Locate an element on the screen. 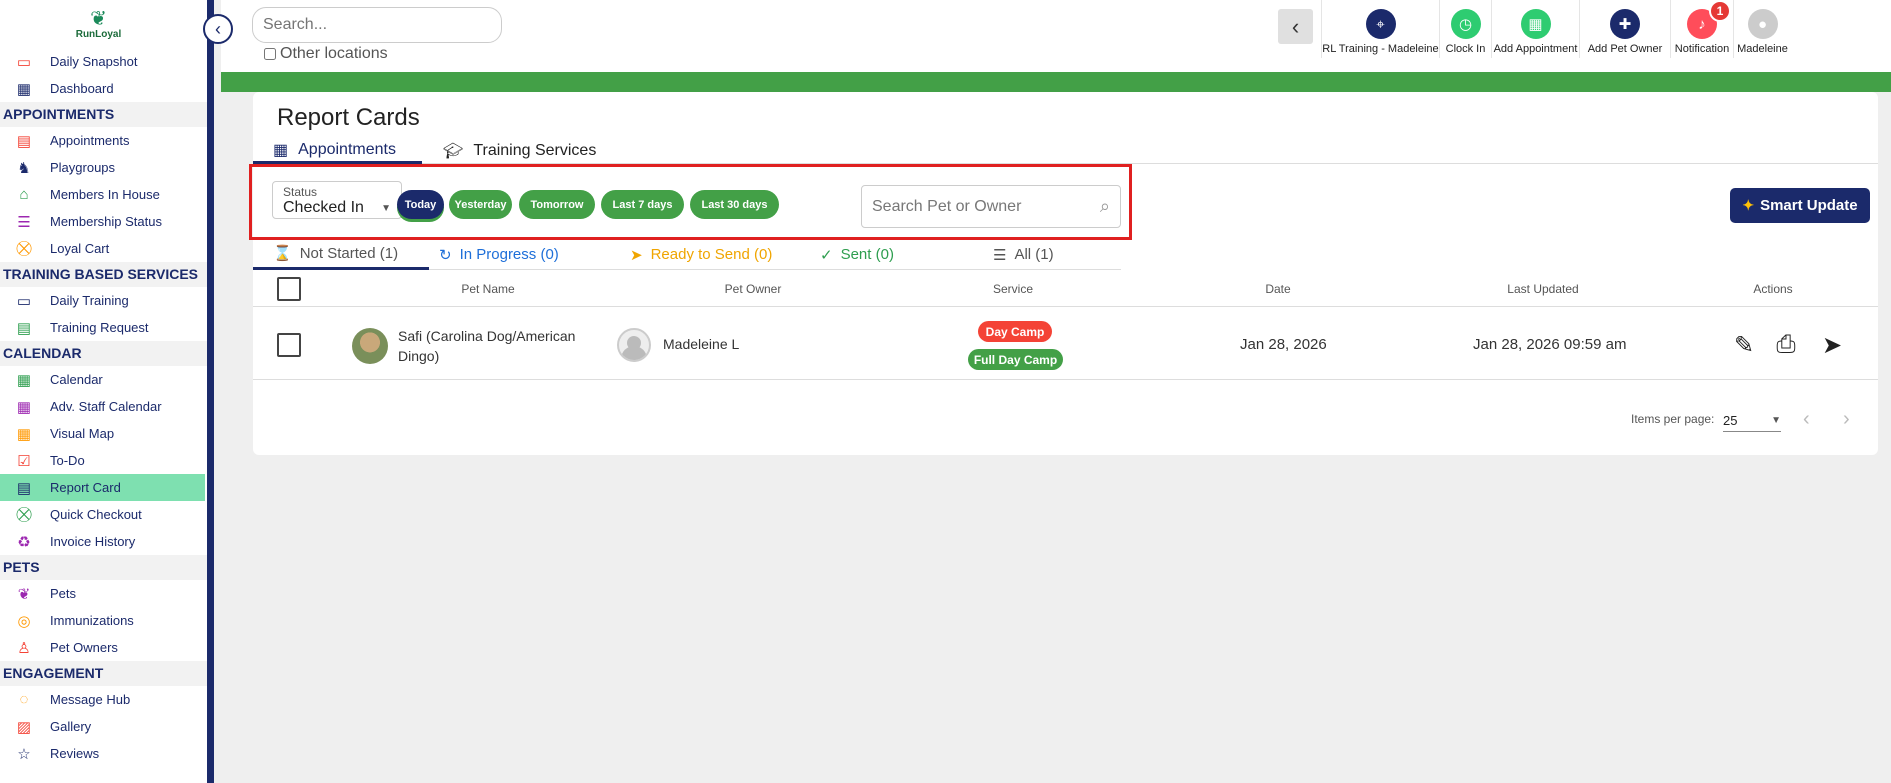  training-request-icon: ▤ is located at coordinates (24, 328).